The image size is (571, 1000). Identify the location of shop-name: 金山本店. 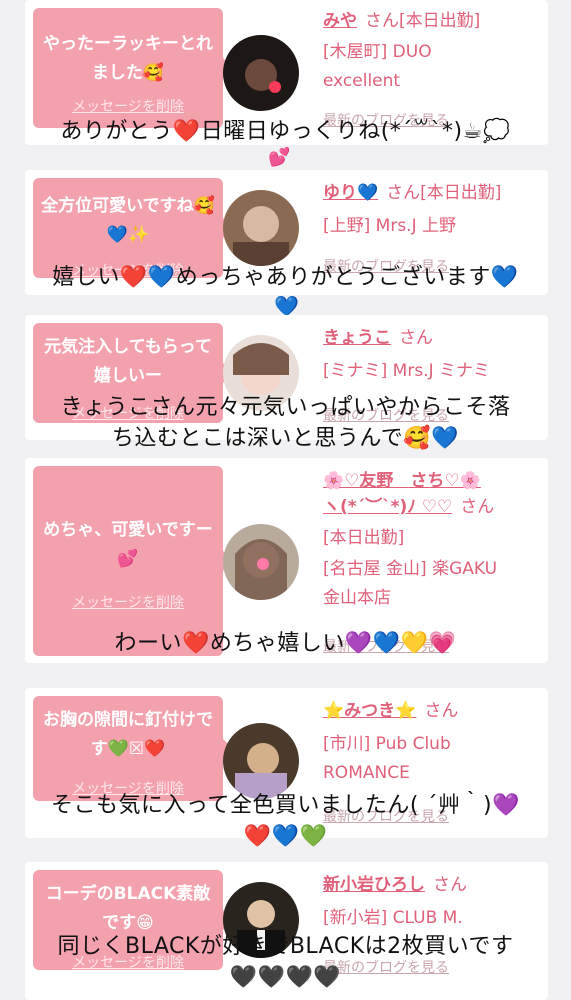
(430, 598).